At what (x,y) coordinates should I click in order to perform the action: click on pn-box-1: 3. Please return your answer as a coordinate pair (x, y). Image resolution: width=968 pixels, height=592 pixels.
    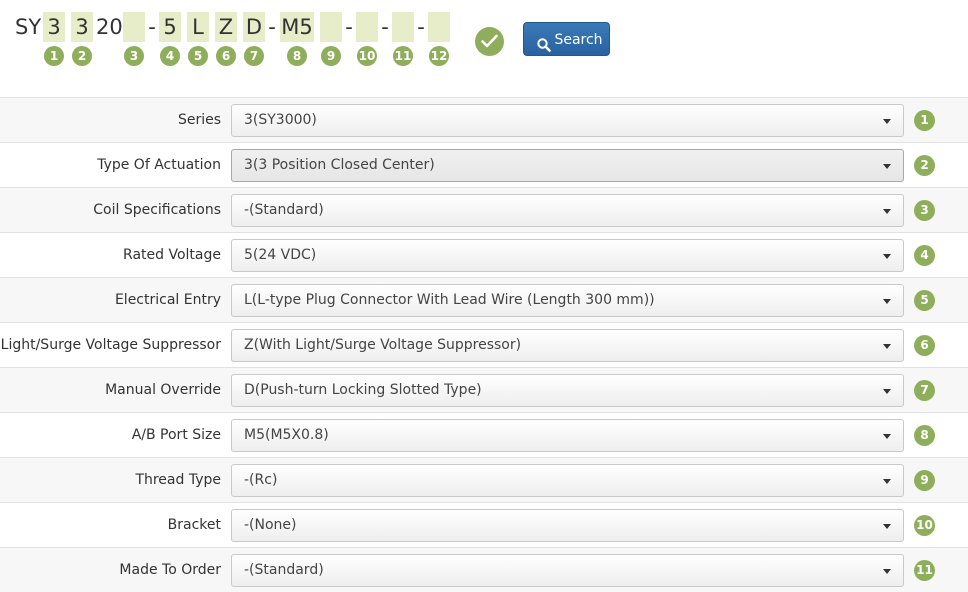
    Looking at the image, I should click on (54, 27).